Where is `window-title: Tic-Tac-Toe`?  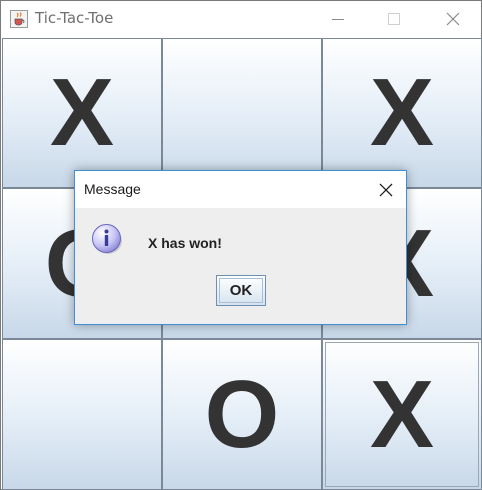
window-title: Tic-Tac-Toe is located at coordinates (74, 18).